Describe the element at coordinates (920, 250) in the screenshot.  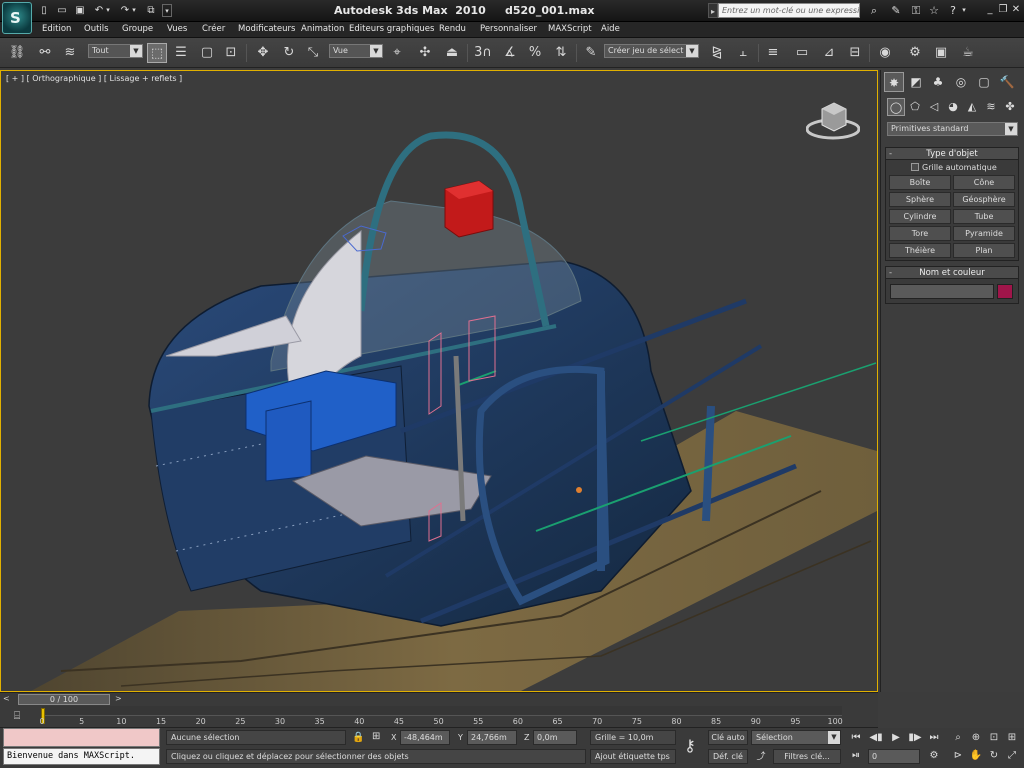
I see `teapot-button: Théière` at that location.